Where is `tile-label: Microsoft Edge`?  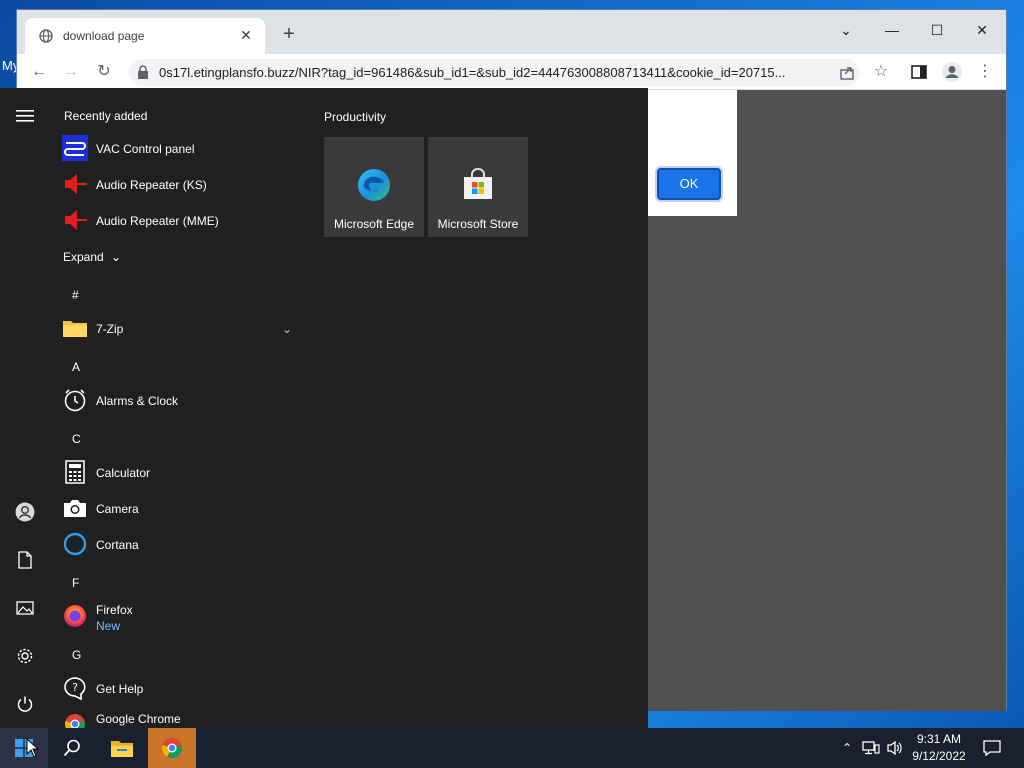 tile-label: Microsoft Edge is located at coordinates (374, 224).